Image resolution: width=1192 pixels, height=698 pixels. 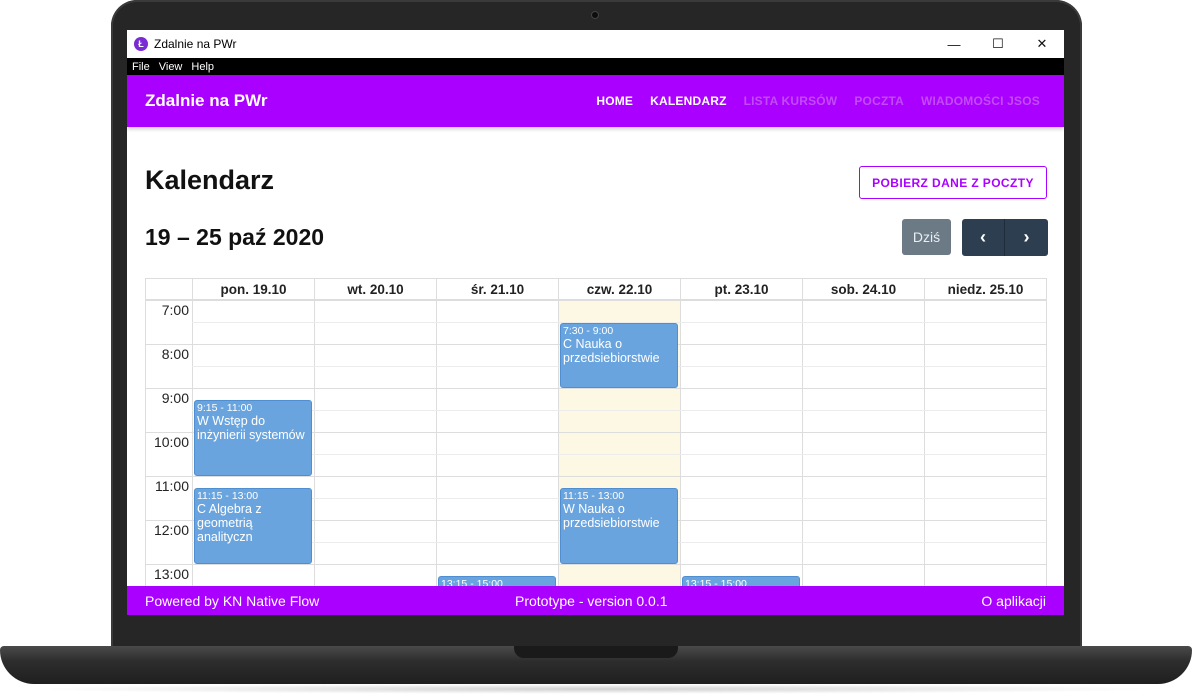 I want to click on window-controls: — ☐ ✕, so click(x=998, y=44).